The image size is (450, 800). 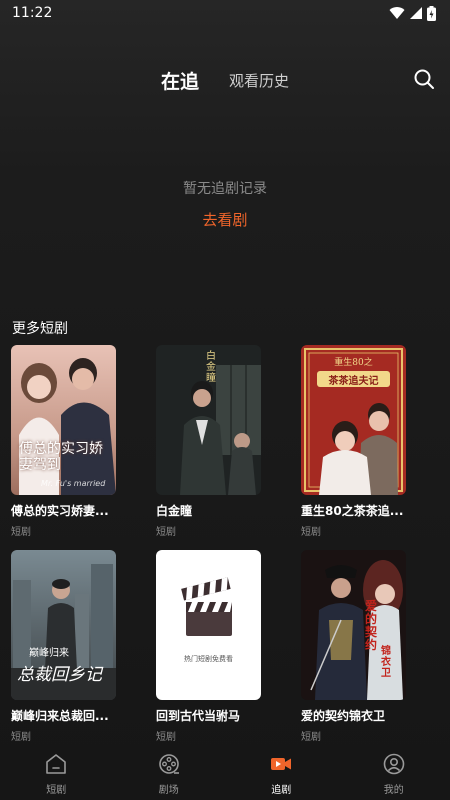 I want to click on home-icon, so click(x=56, y=764).